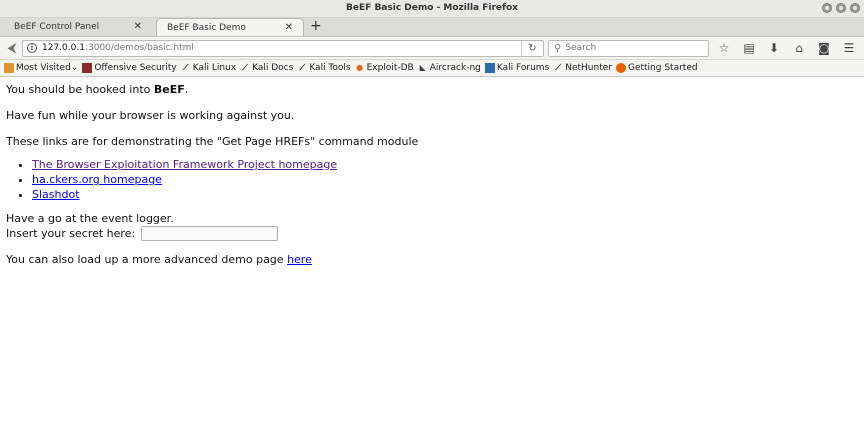 The height and width of the screenshot is (426, 864). What do you see at coordinates (273, 68) in the screenshot?
I see `bookmark-label: Kali Docs` at bounding box center [273, 68].